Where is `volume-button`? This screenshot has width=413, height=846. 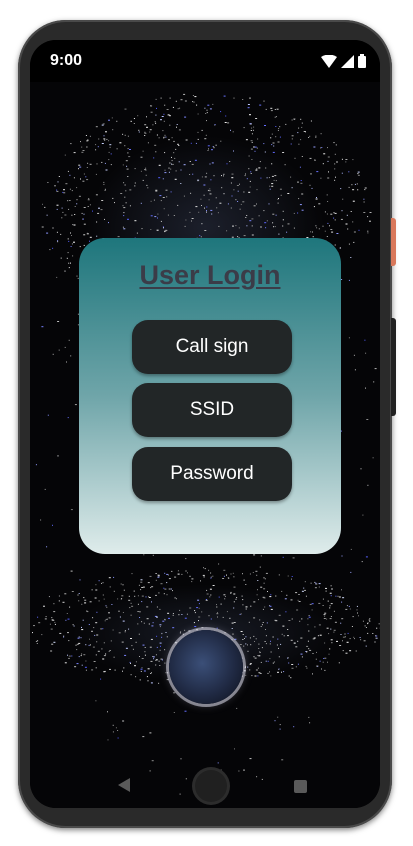 volume-button is located at coordinates (393, 367).